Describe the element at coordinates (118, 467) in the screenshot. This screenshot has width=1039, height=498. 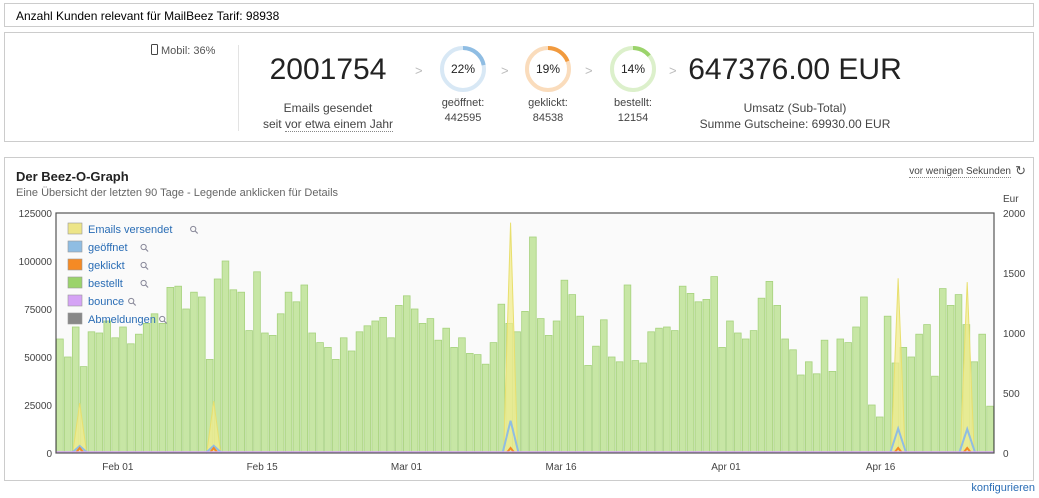
I see `x-tick-label: Feb 01` at that location.